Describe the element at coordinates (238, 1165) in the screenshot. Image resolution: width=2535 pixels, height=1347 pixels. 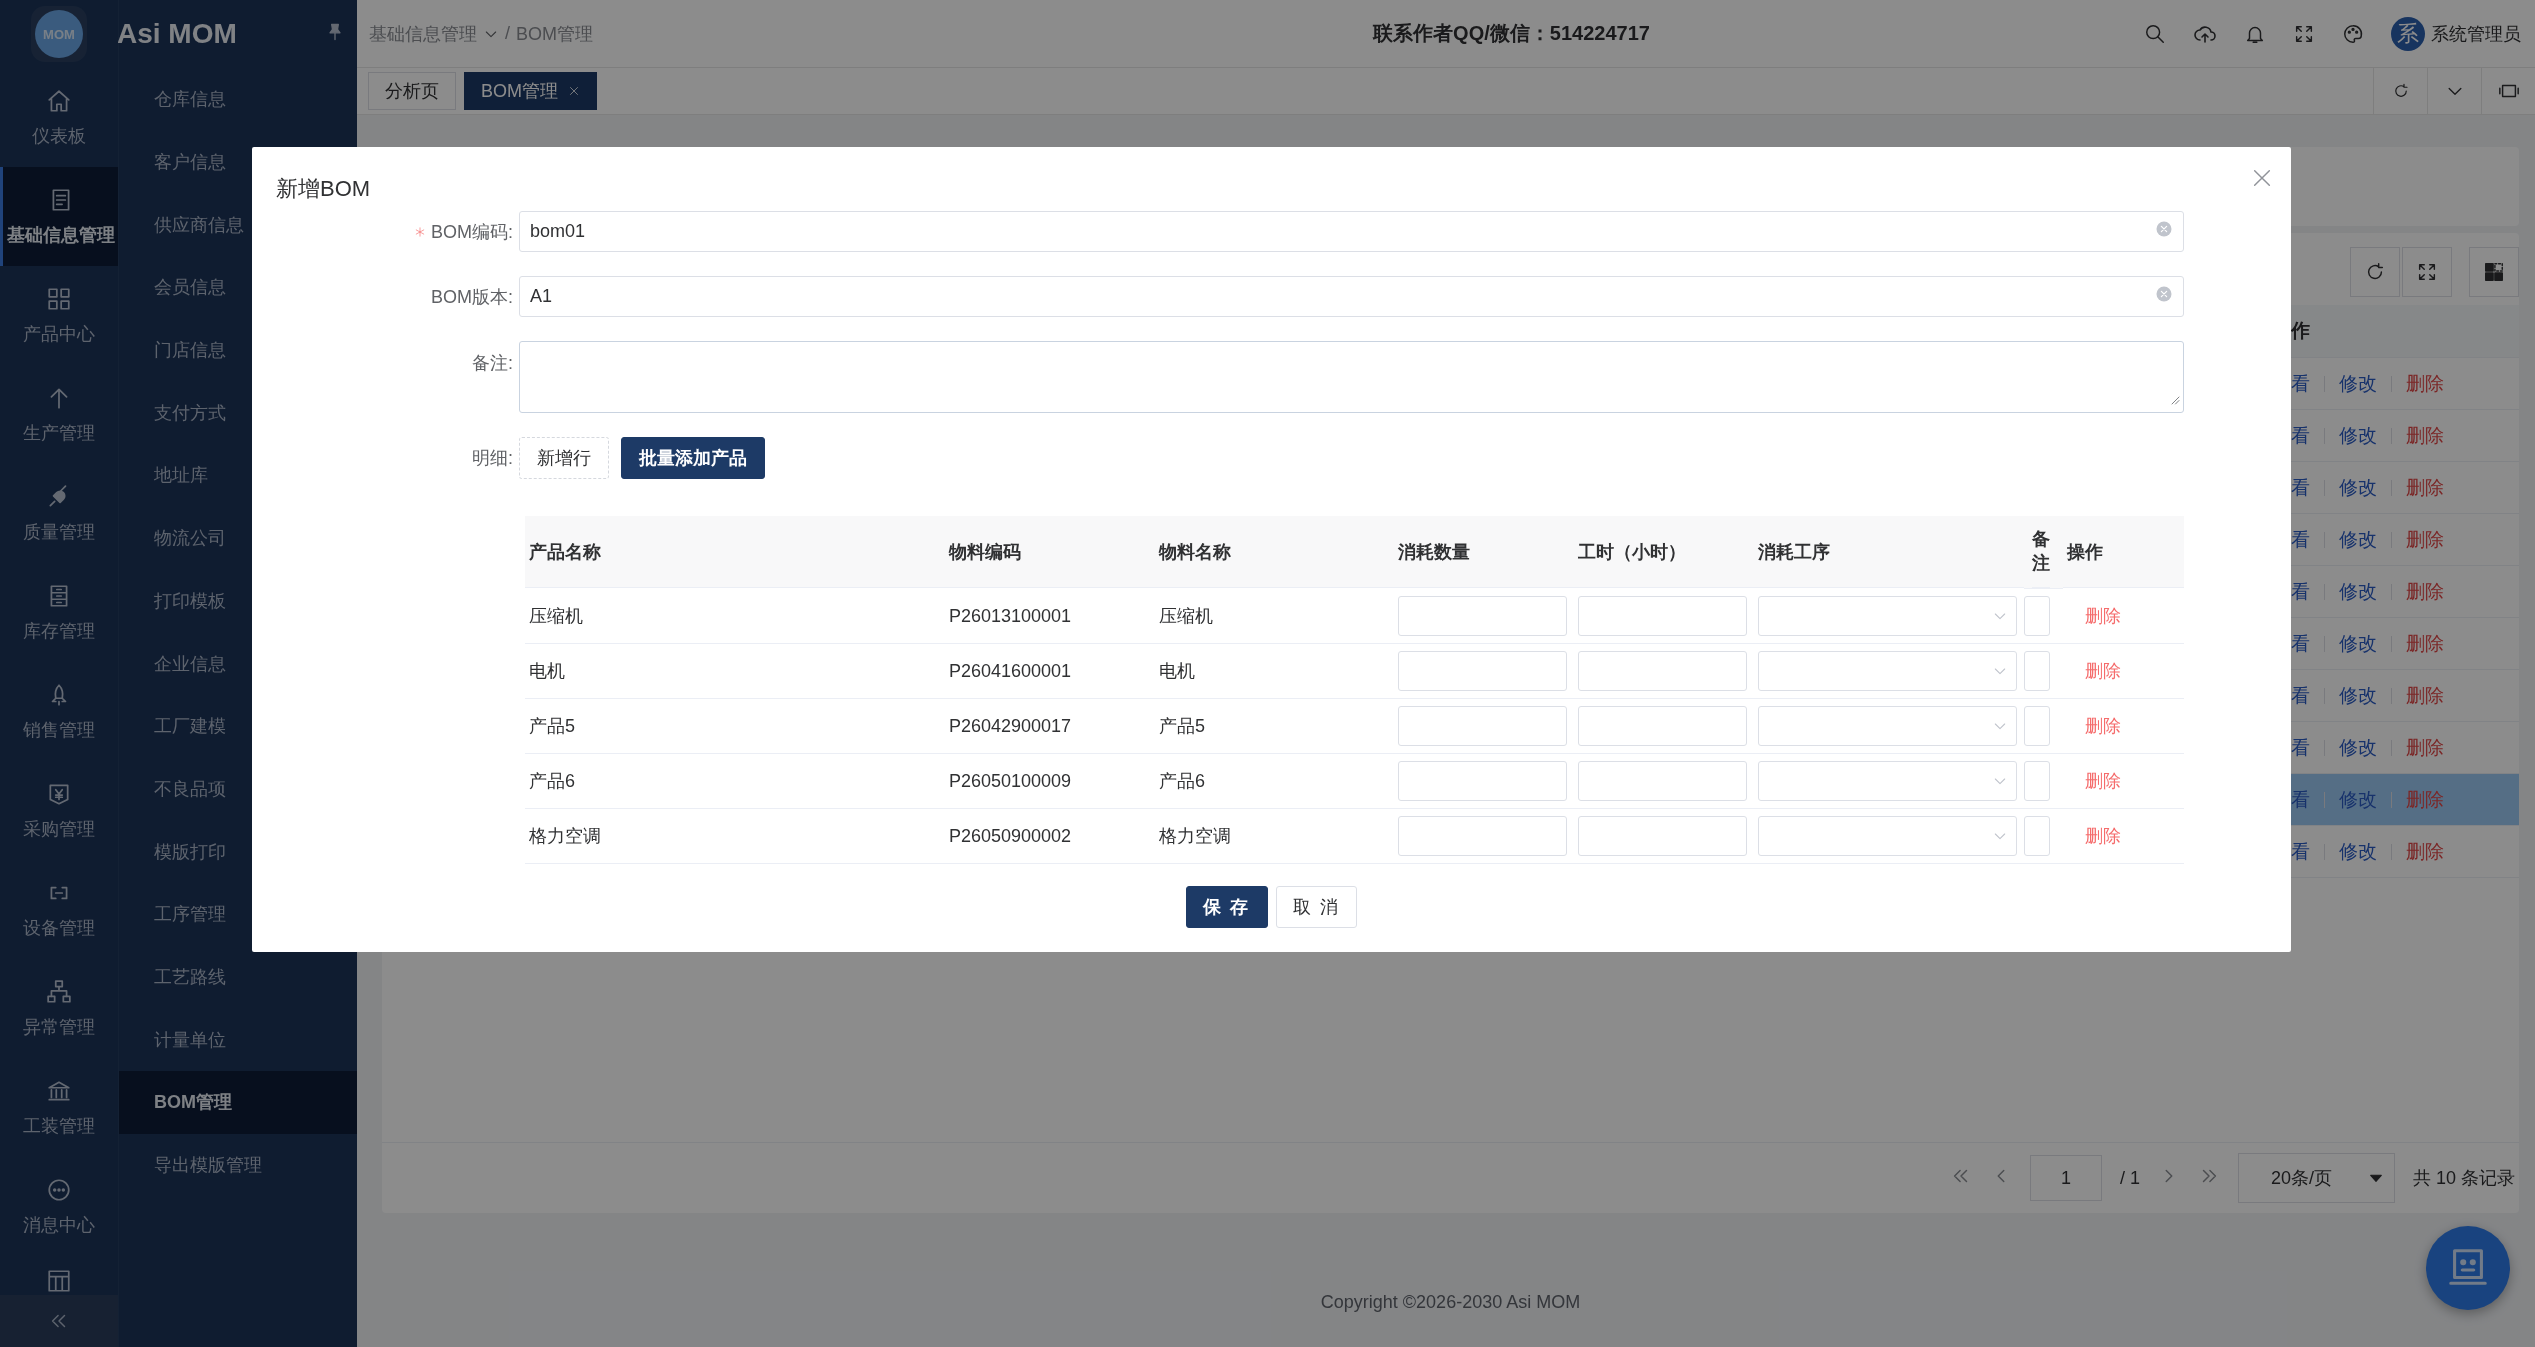
I see `submenu-item: 导出模版管理` at that location.